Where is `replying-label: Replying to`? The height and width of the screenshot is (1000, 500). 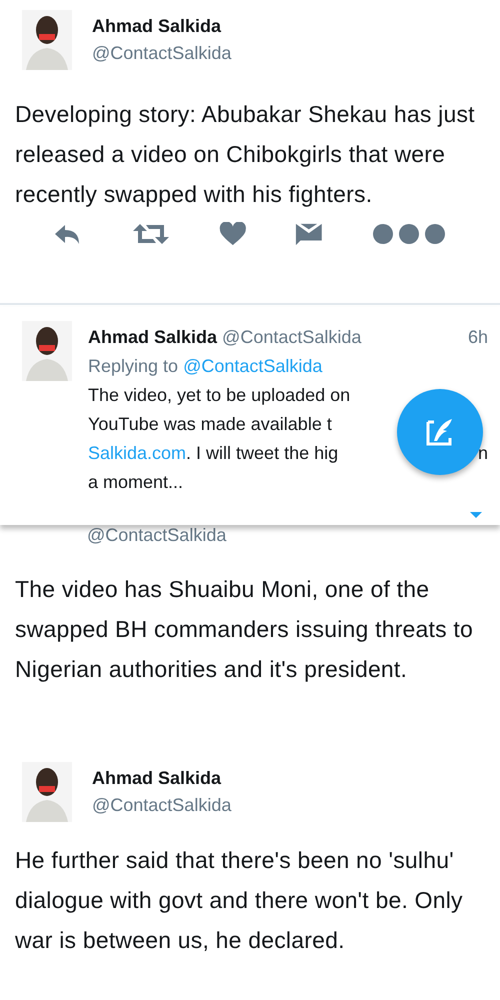
replying-label: Replying to is located at coordinates (133, 366).